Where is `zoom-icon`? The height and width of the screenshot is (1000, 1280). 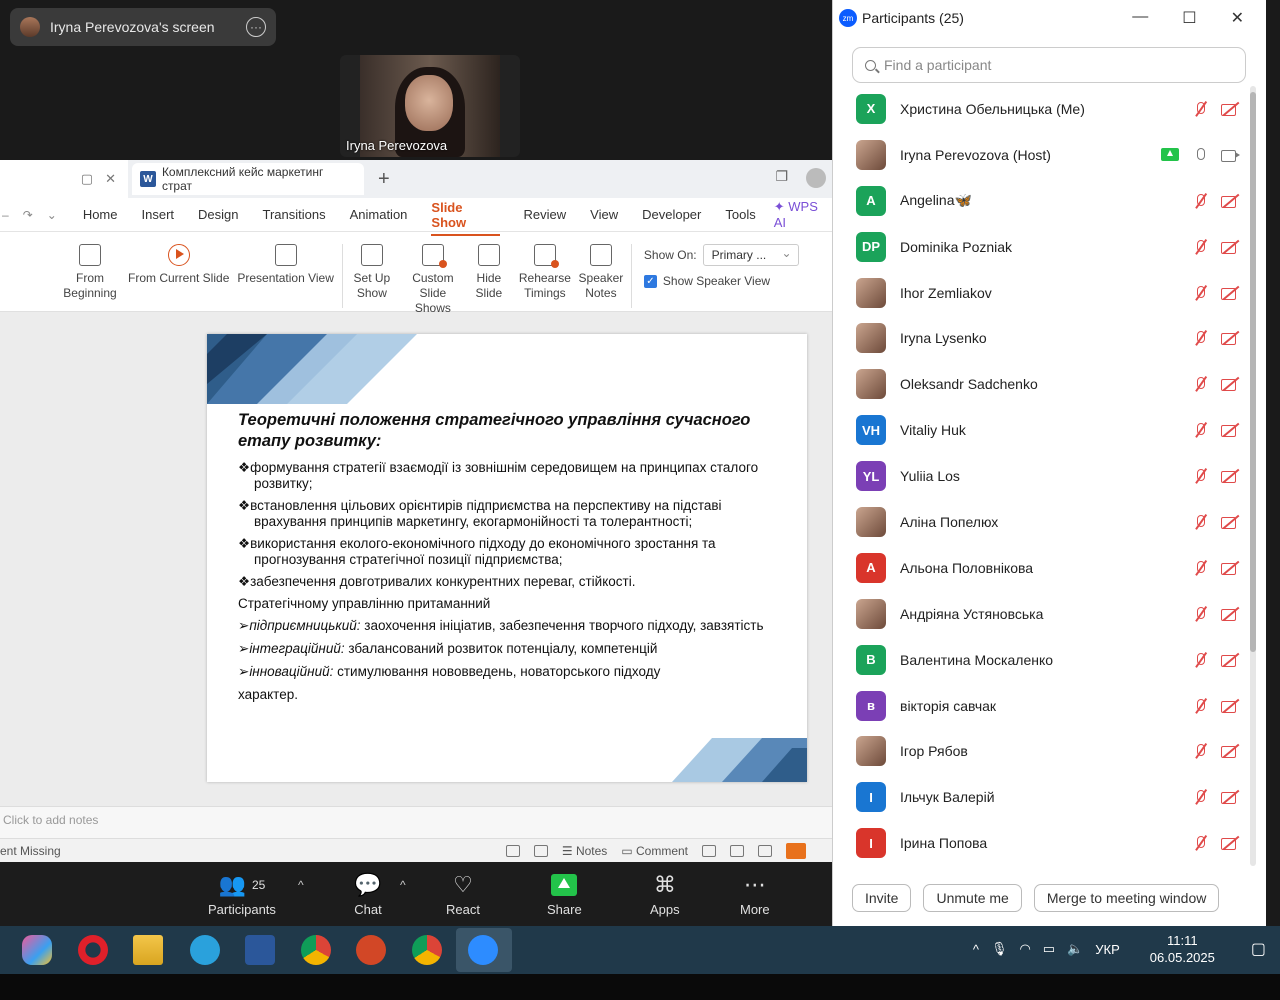 zoom-icon is located at coordinates (483, 950).